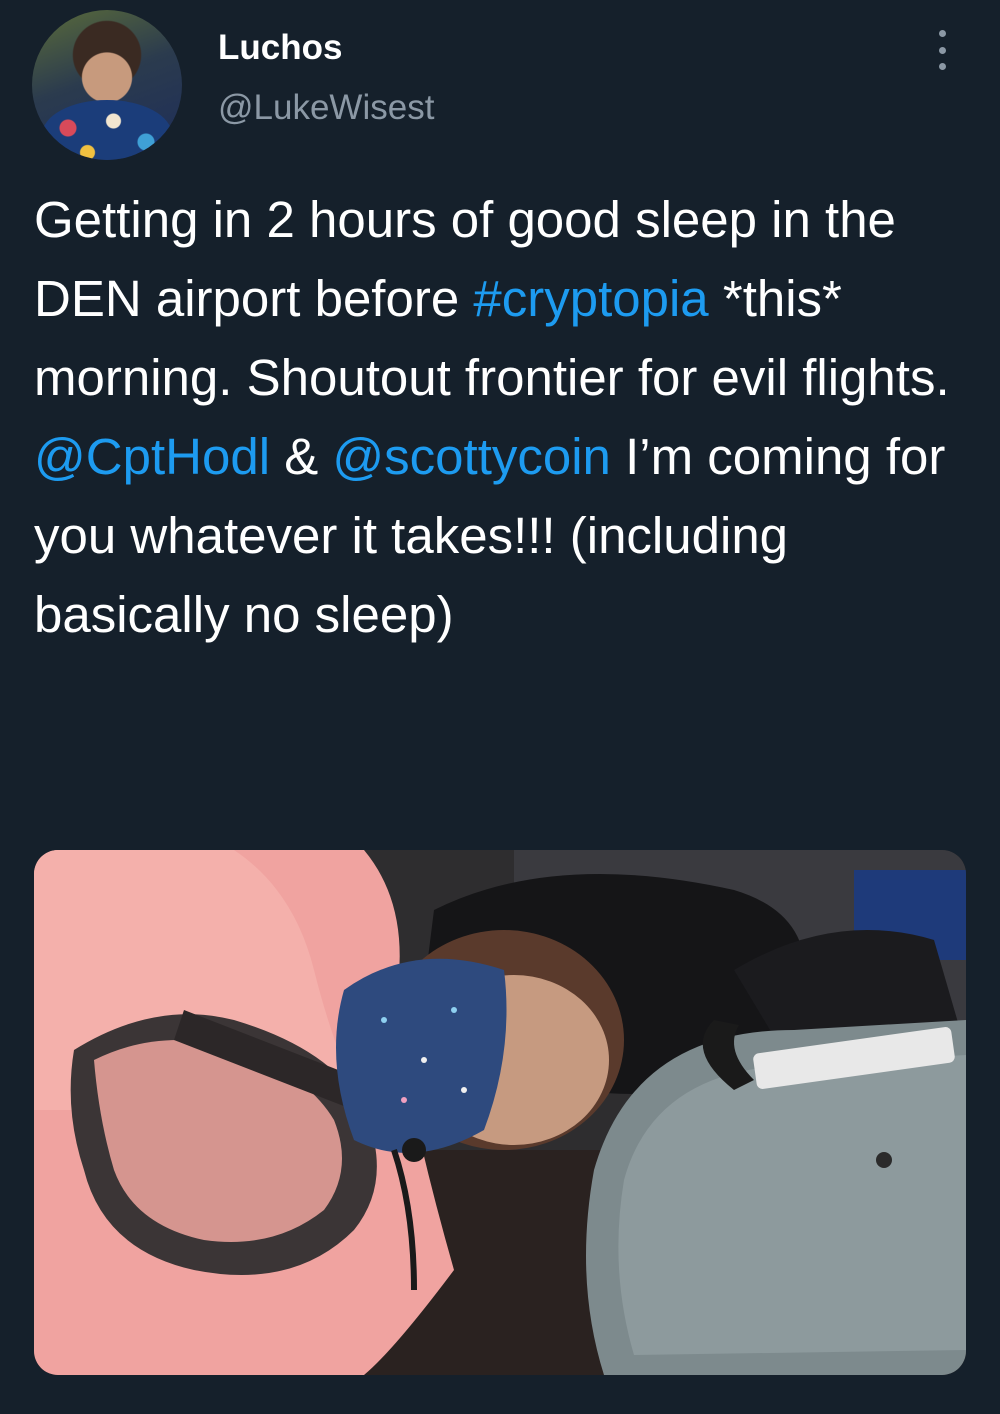 This screenshot has width=1000, height=1414. What do you see at coordinates (280, 48) in the screenshot?
I see `display-name: Luchos` at bounding box center [280, 48].